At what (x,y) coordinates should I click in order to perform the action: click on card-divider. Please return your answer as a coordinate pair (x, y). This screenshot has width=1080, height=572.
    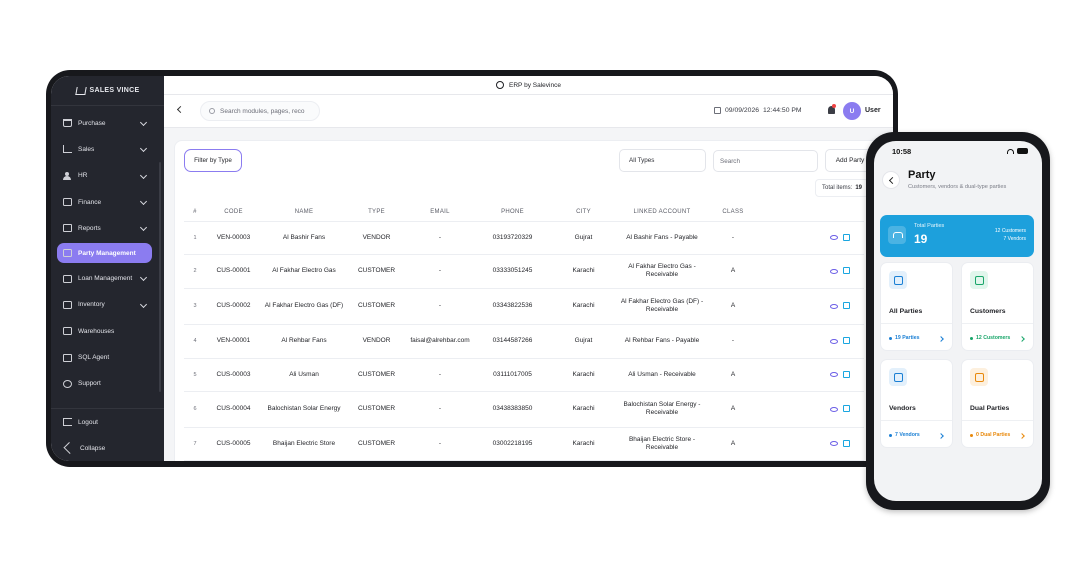
    Looking at the image, I should click on (997, 323).